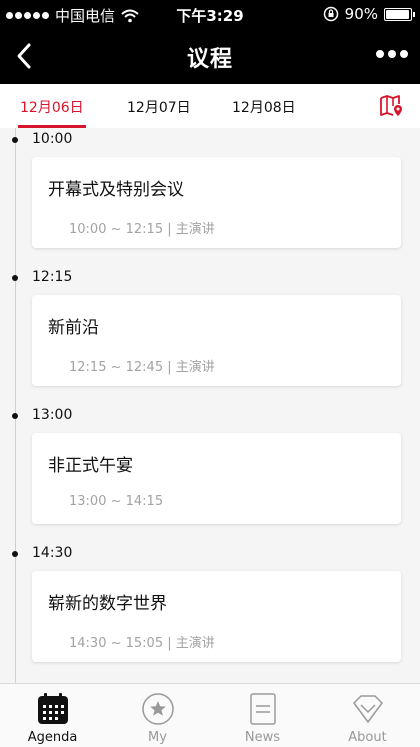 The width and height of the screenshot is (420, 747). I want to click on battery-icon, so click(399, 14).